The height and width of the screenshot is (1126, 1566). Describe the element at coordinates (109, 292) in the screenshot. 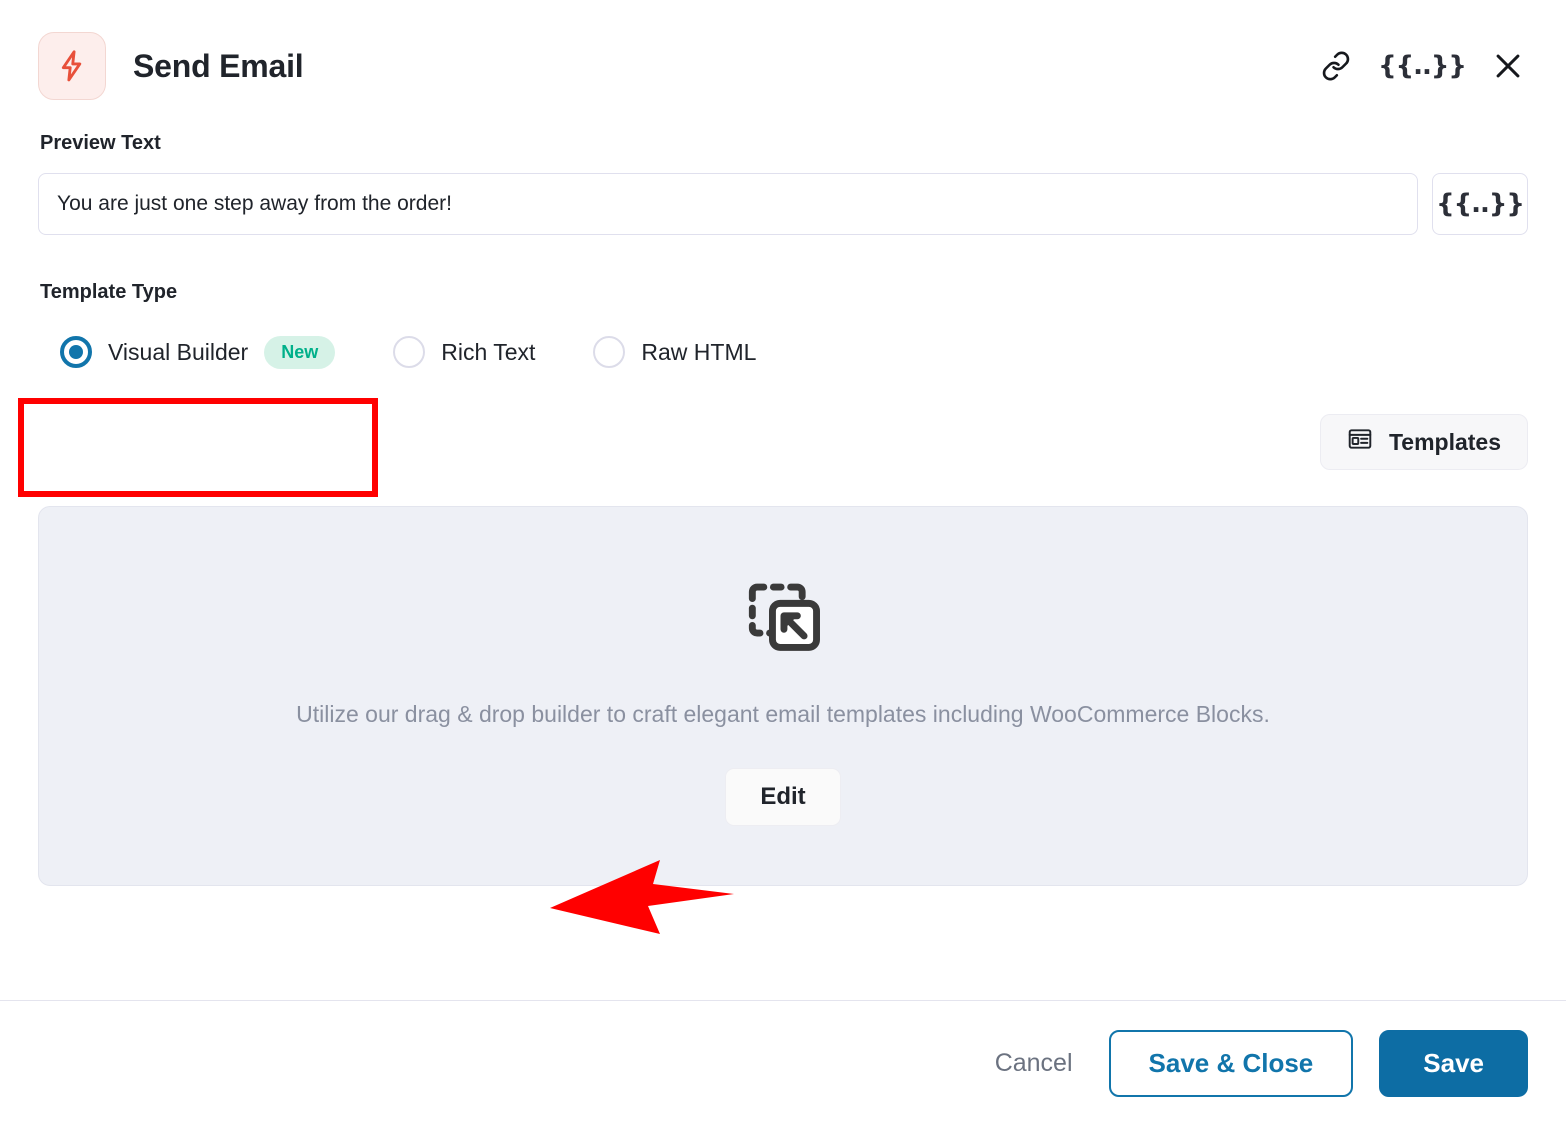

I see `template-type-label: Template Type` at that location.